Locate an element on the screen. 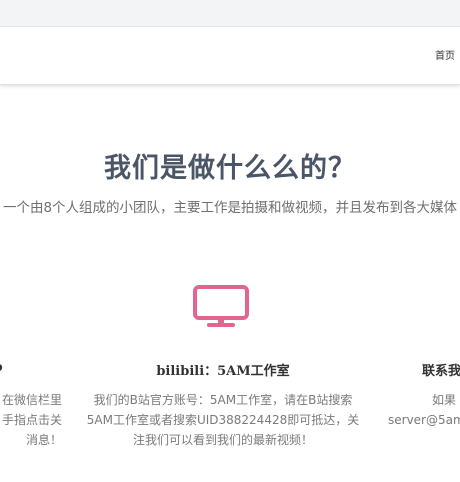  wechat-column-text: 在微信栏里 手指点击关 消息！ is located at coordinates (31, 420).